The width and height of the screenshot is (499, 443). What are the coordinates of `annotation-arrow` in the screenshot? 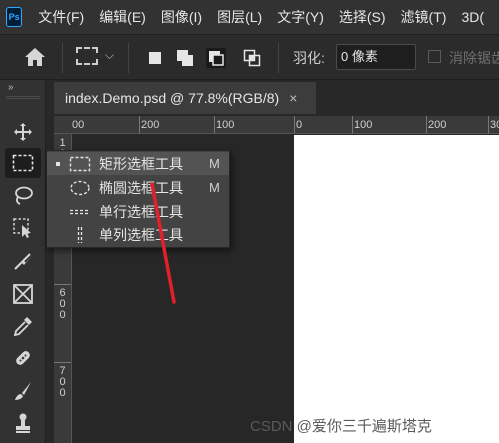 It's located at (163, 243).